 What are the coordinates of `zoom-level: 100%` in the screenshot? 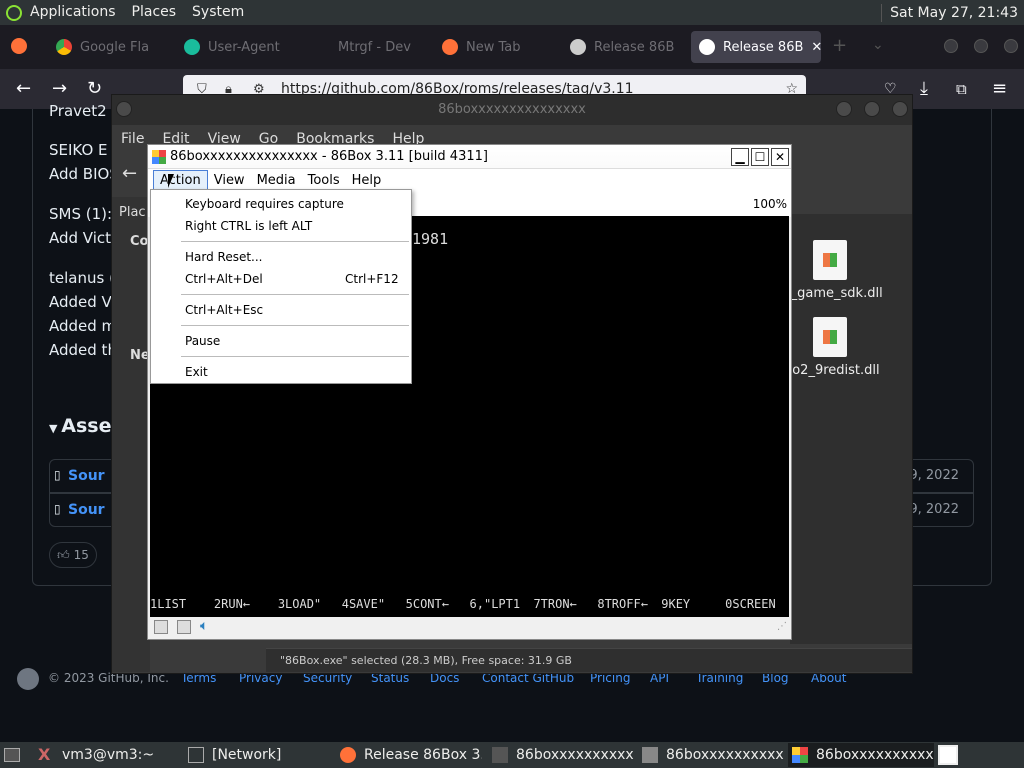 It's located at (769, 204).